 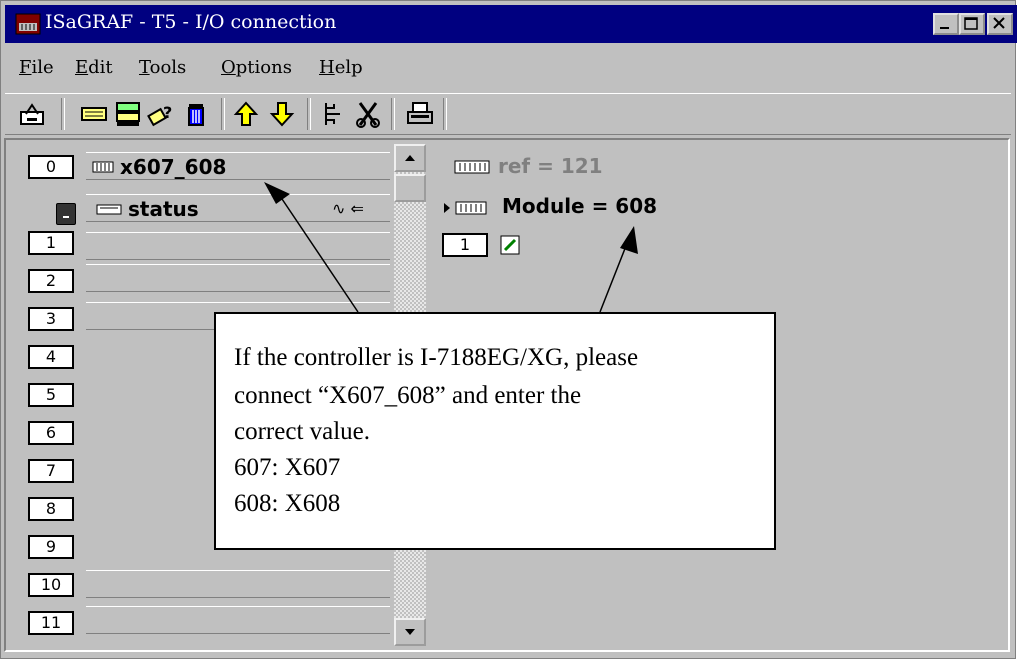 I want to click on title-bar: ISaGRAF - T5 - I/O connection, so click(x=511, y=24).